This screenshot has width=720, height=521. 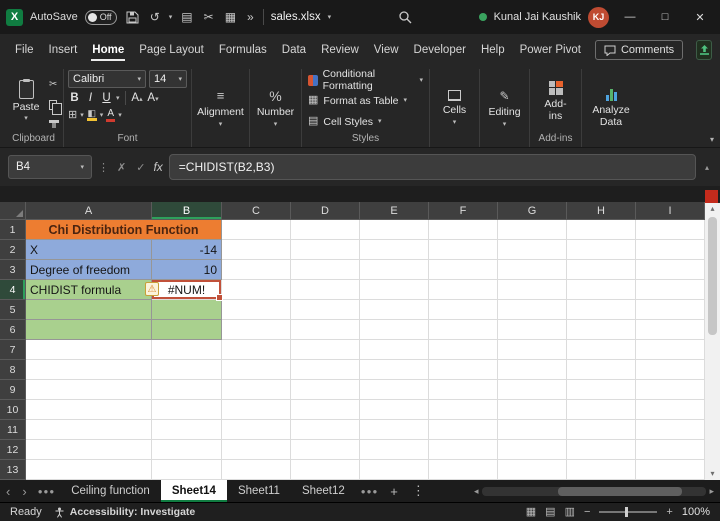 I want to click on cell-H6, so click(x=601, y=330).